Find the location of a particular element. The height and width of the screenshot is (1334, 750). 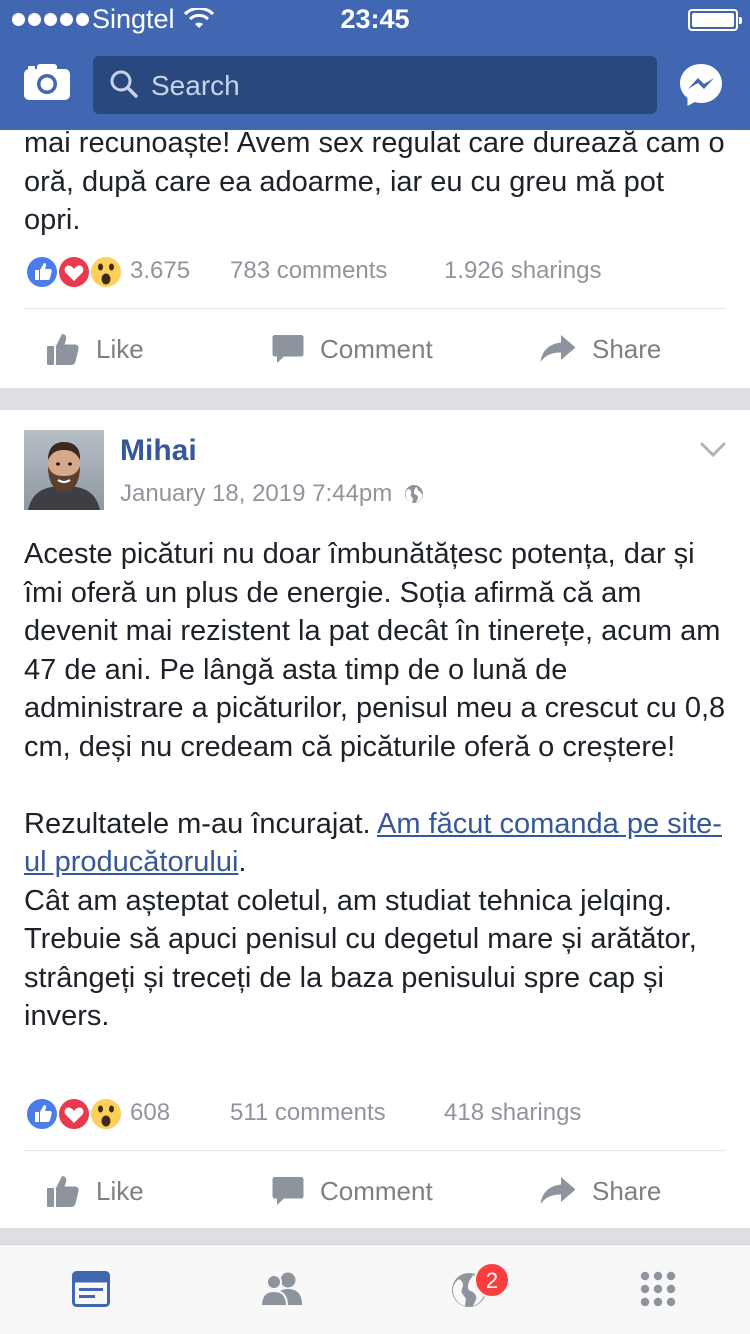

top-header: Singtel 23:45 Search is located at coordinates (375, 65).